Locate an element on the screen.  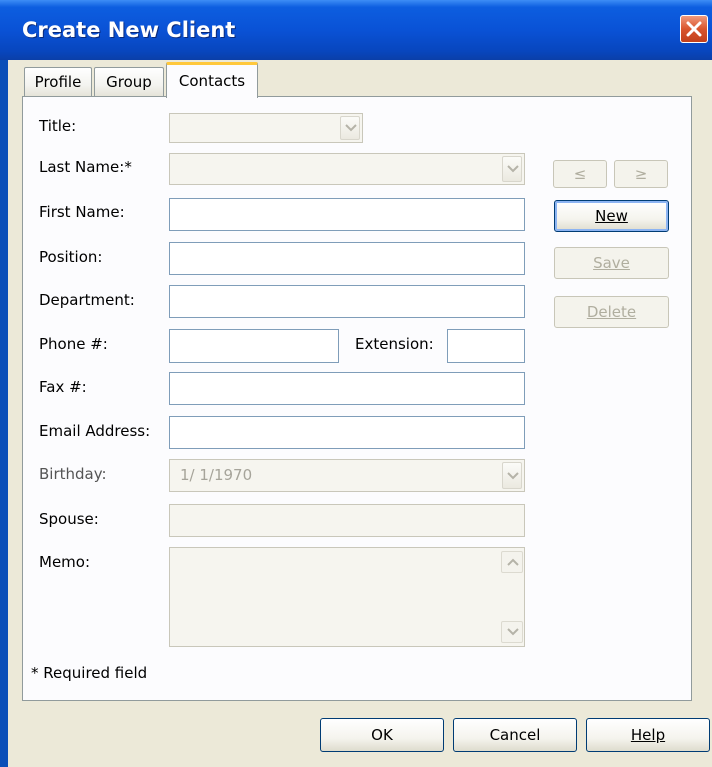
memo-scroll-down-button is located at coordinates (512, 632).